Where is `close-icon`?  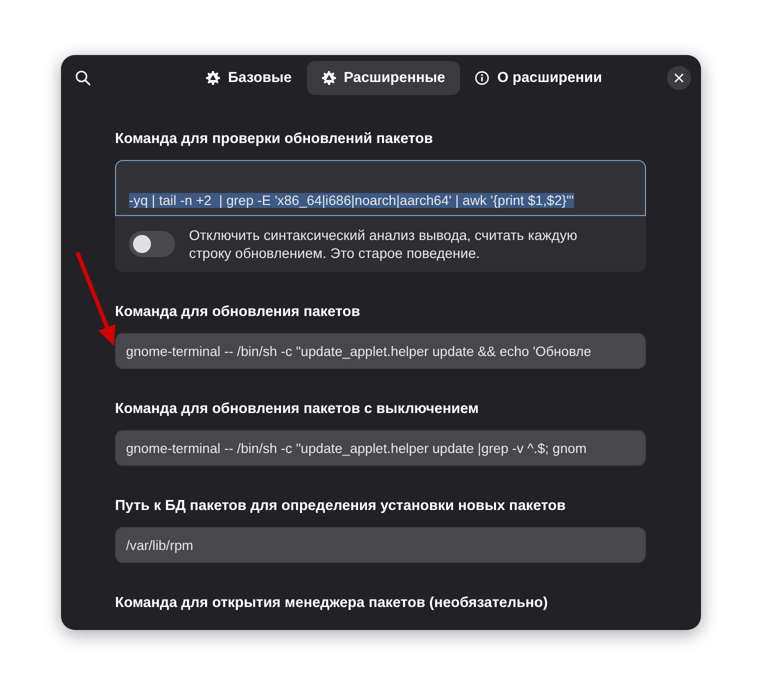
close-icon is located at coordinates (679, 78).